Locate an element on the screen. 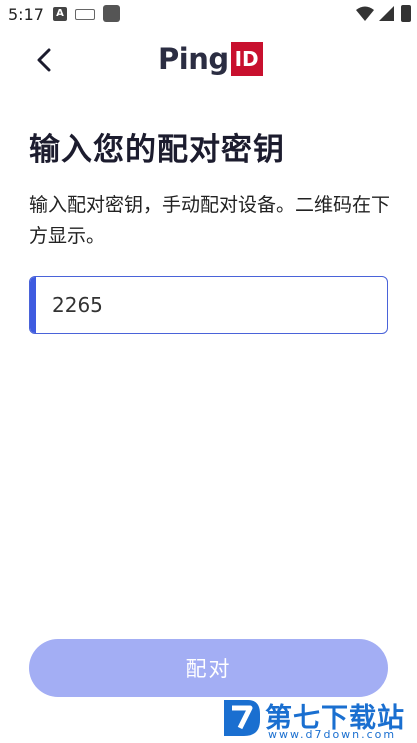 This screenshot has width=417, height=743. status-bar: 5:17 A is located at coordinates (208, 15).